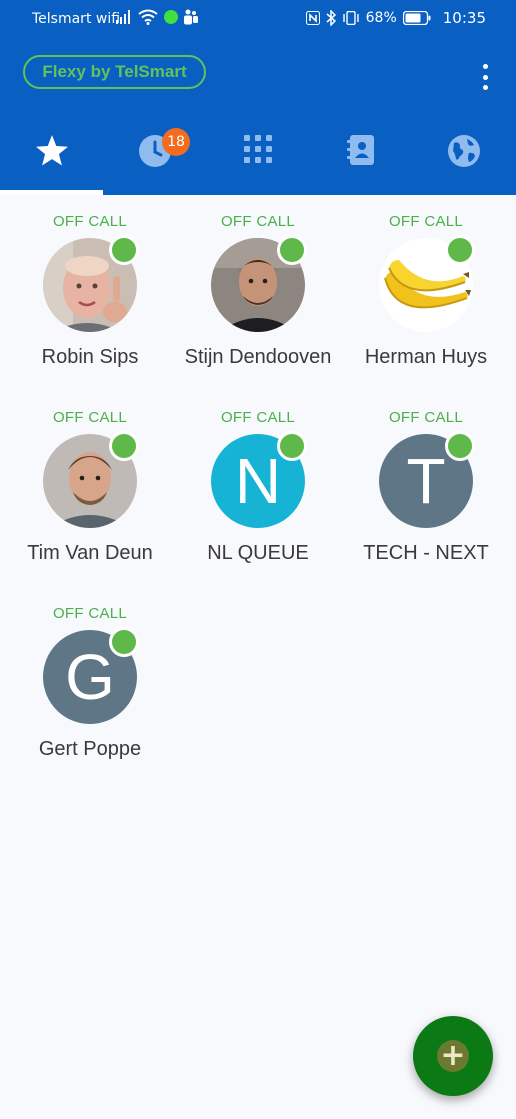 This screenshot has width=516, height=1119. What do you see at coordinates (463, 151) in the screenshot?
I see `globe-icon` at bounding box center [463, 151].